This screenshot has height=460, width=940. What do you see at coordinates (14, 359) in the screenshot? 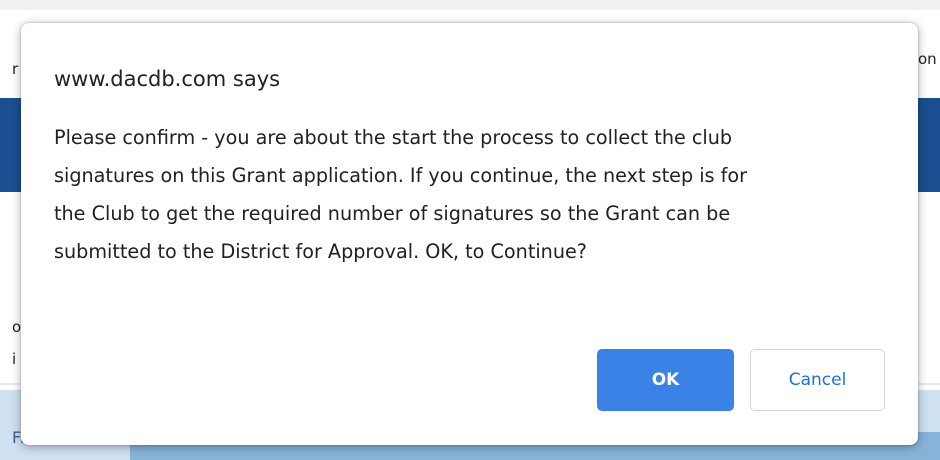
I see `background-text-fragment: i` at bounding box center [14, 359].